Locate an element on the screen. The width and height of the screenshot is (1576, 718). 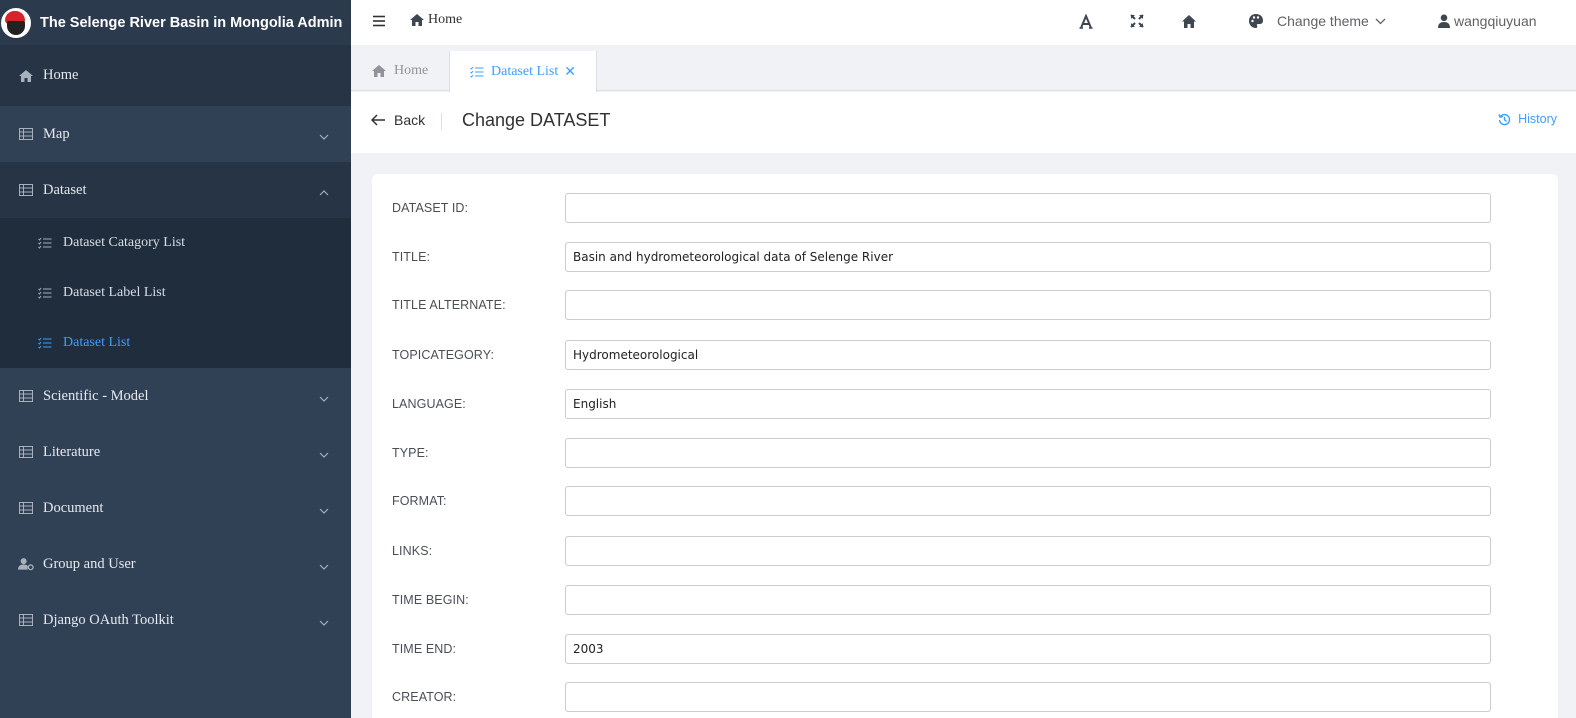
field-label: TYPE: is located at coordinates (410, 453).